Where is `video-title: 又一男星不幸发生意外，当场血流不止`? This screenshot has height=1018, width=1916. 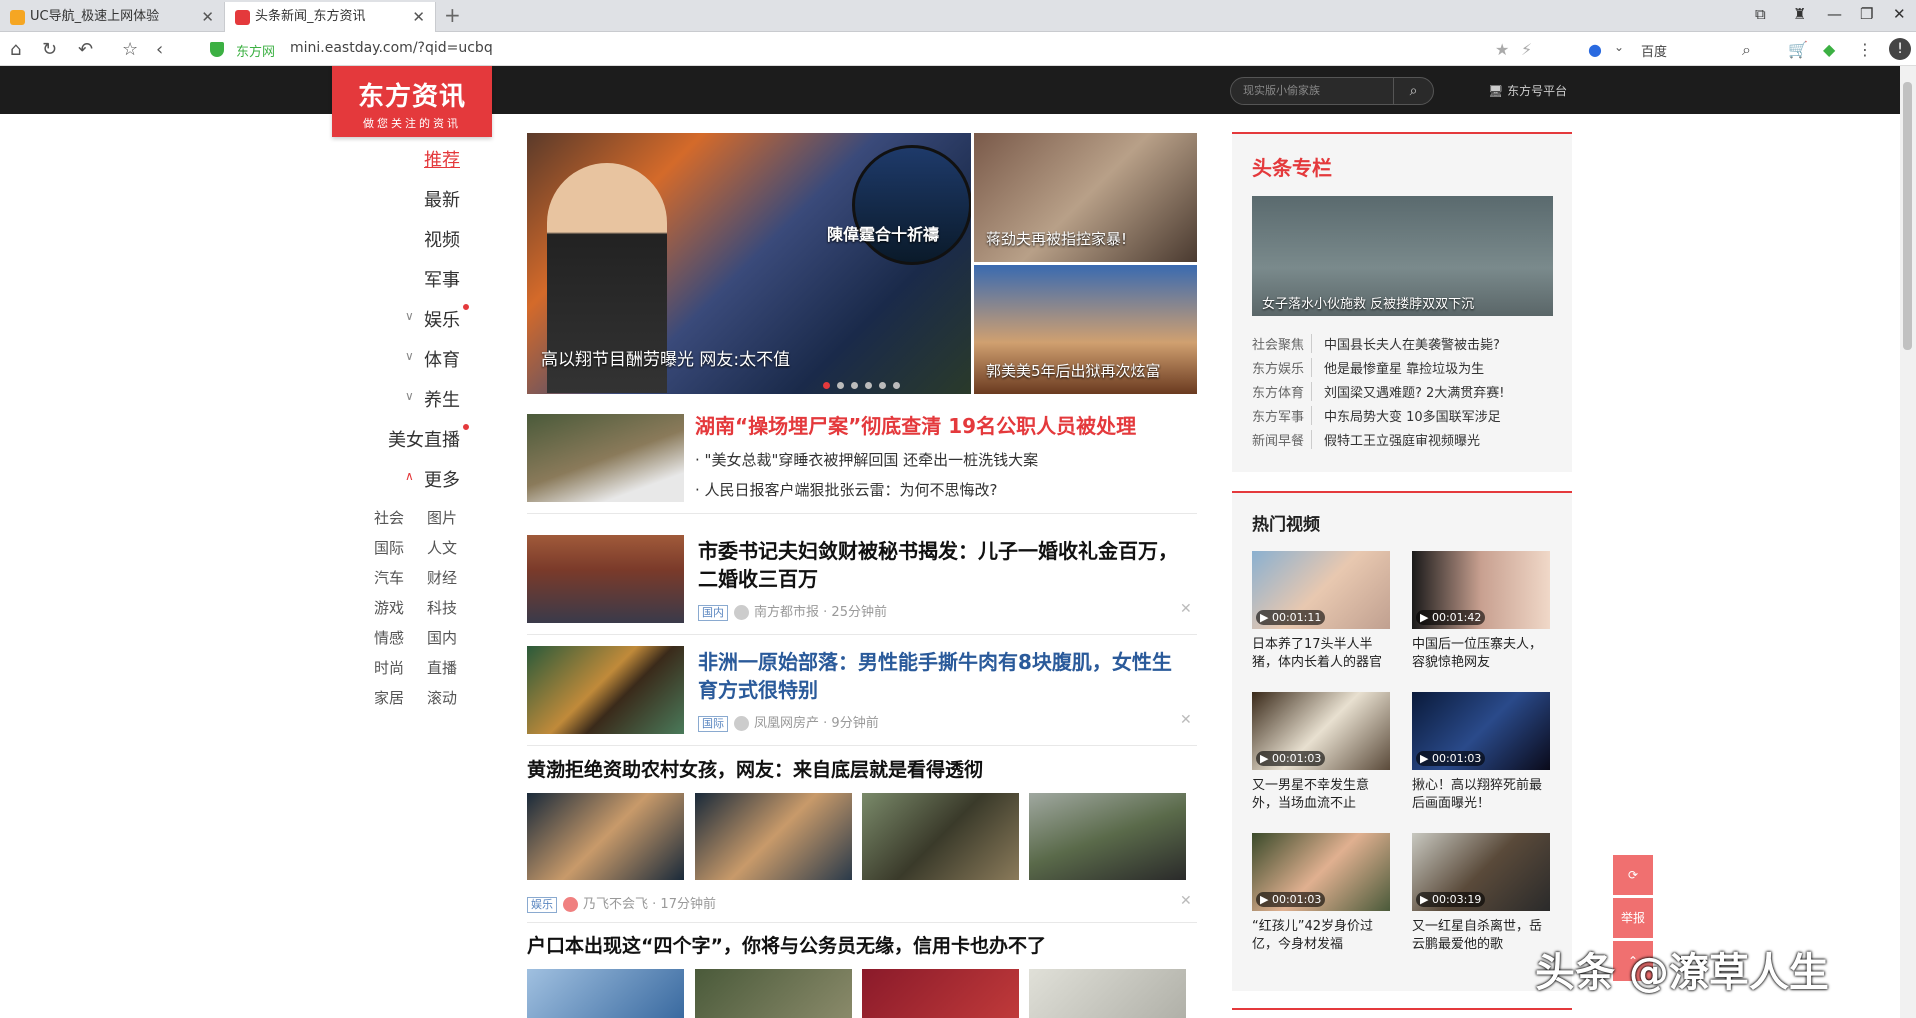
video-title: 又一男星不幸发生意外，当场血流不止 is located at coordinates (1322, 795).